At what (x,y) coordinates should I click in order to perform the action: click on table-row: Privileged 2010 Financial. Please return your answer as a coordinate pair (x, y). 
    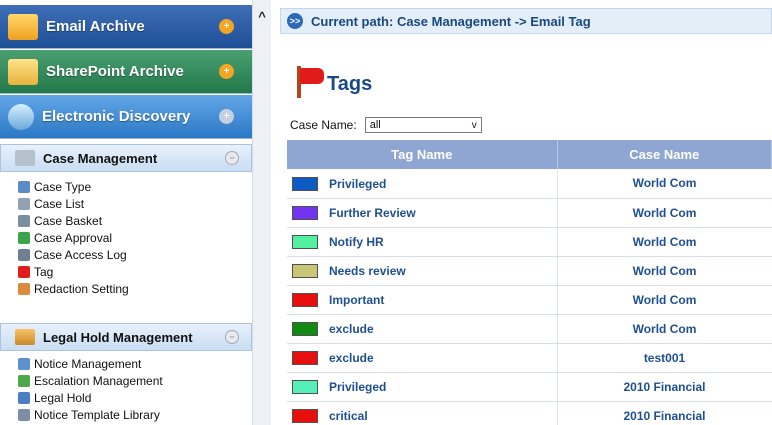
    Looking at the image, I should click on (529, 387).